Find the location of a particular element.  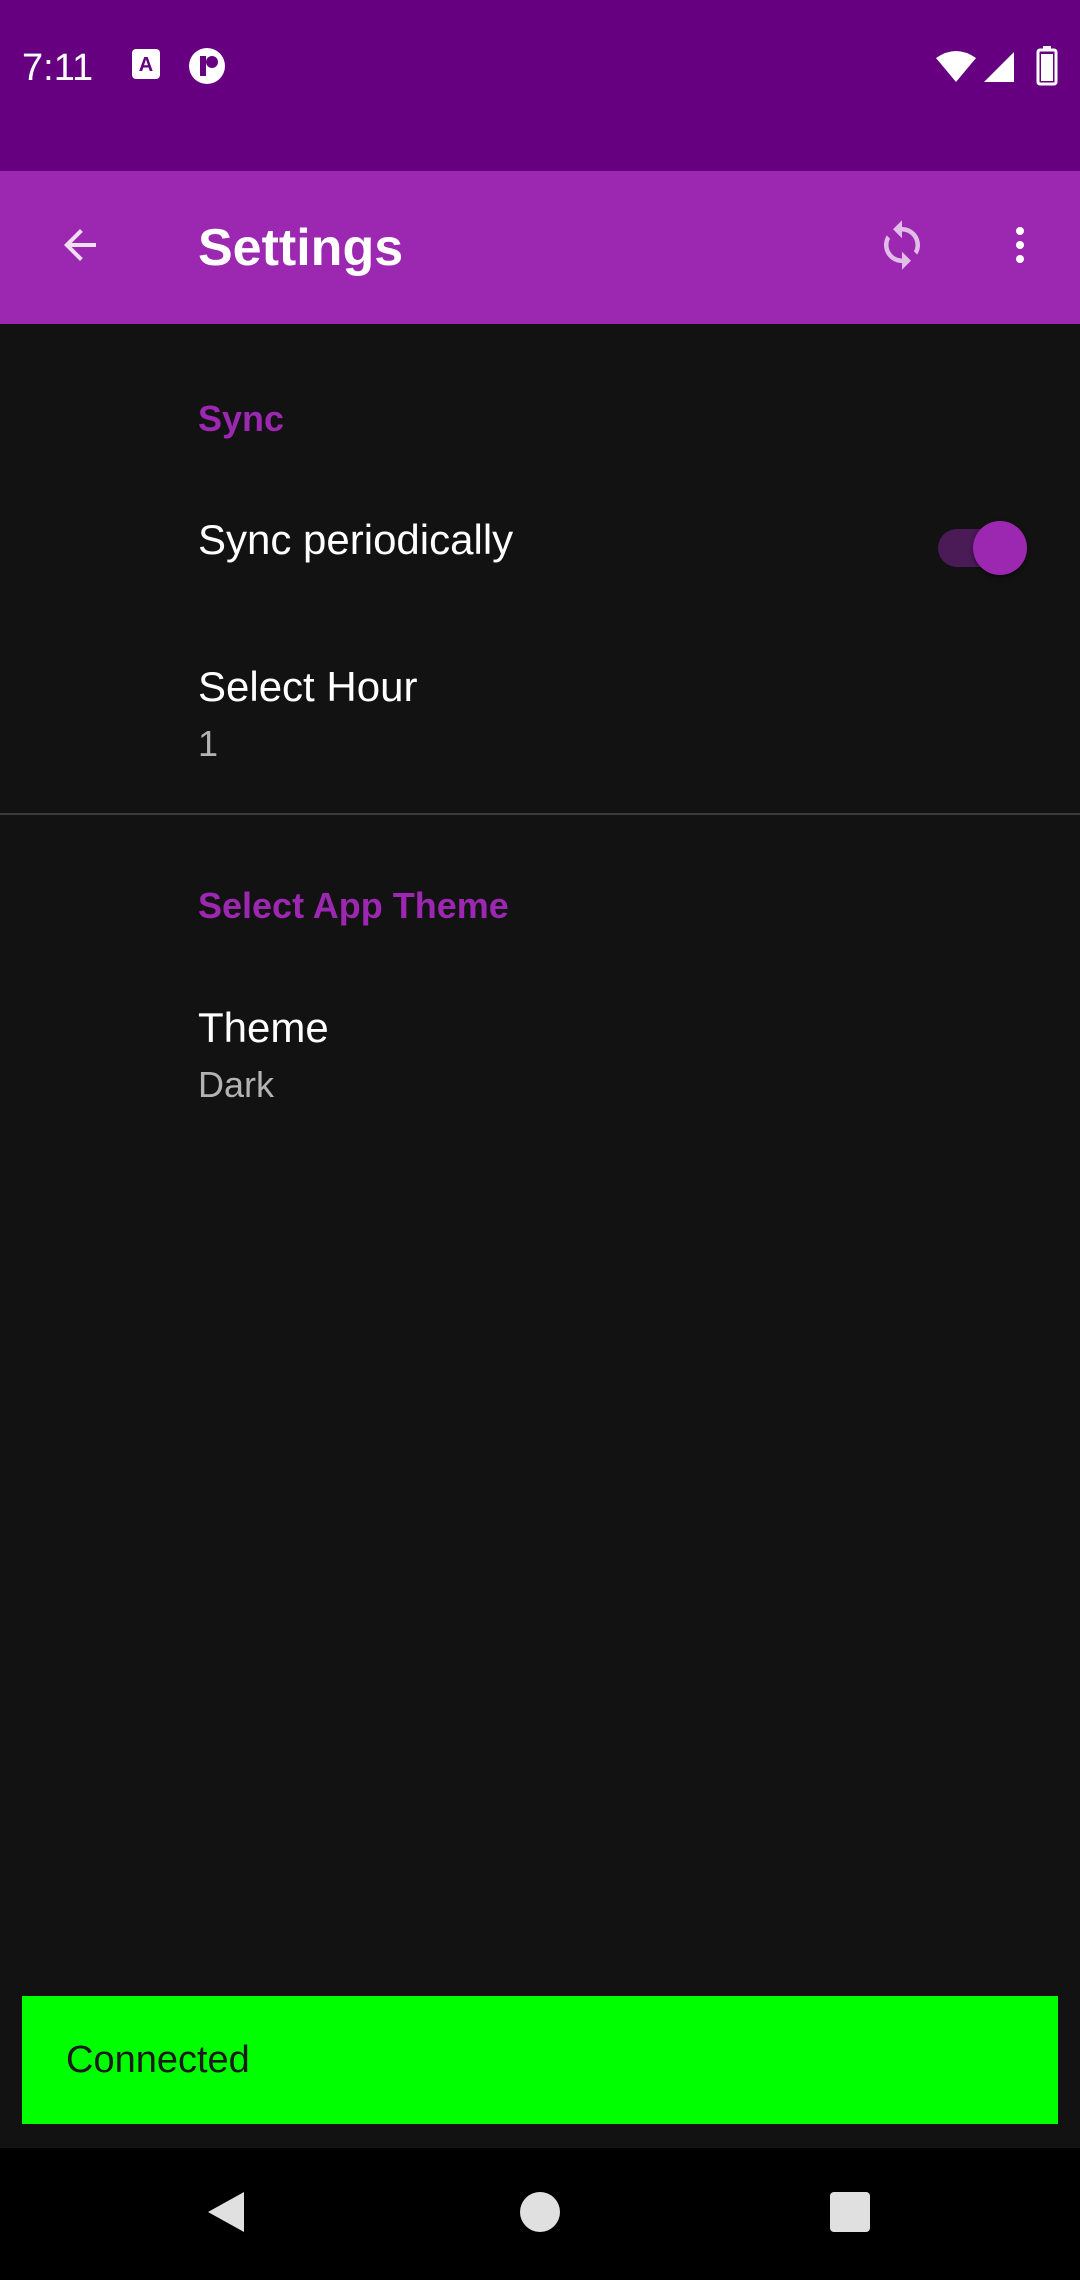

svg-text: A is located at coordinates (146, 65).